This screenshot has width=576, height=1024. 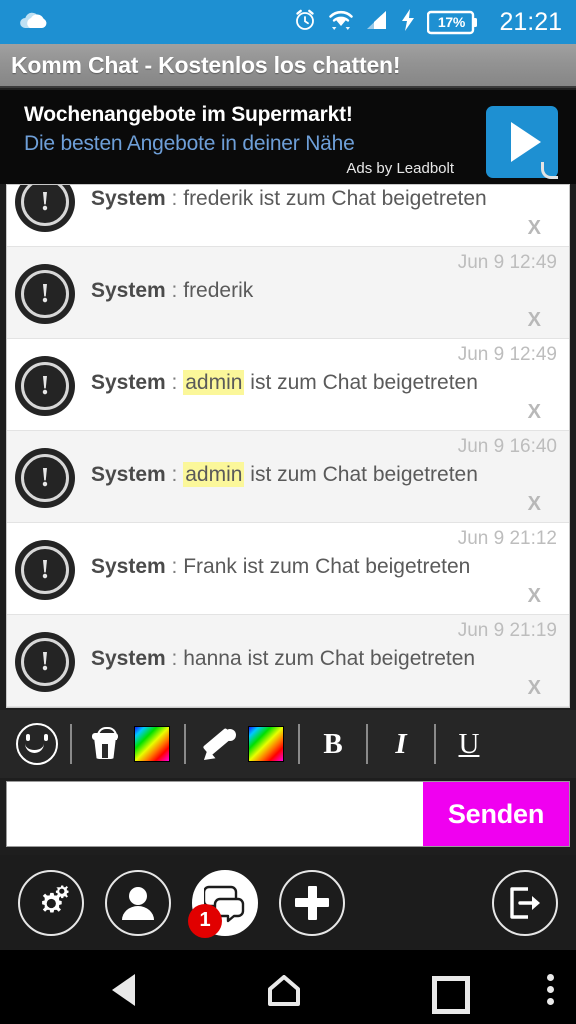 I want to click on bottom-action-bar: 1, so click(x=288, y=902).